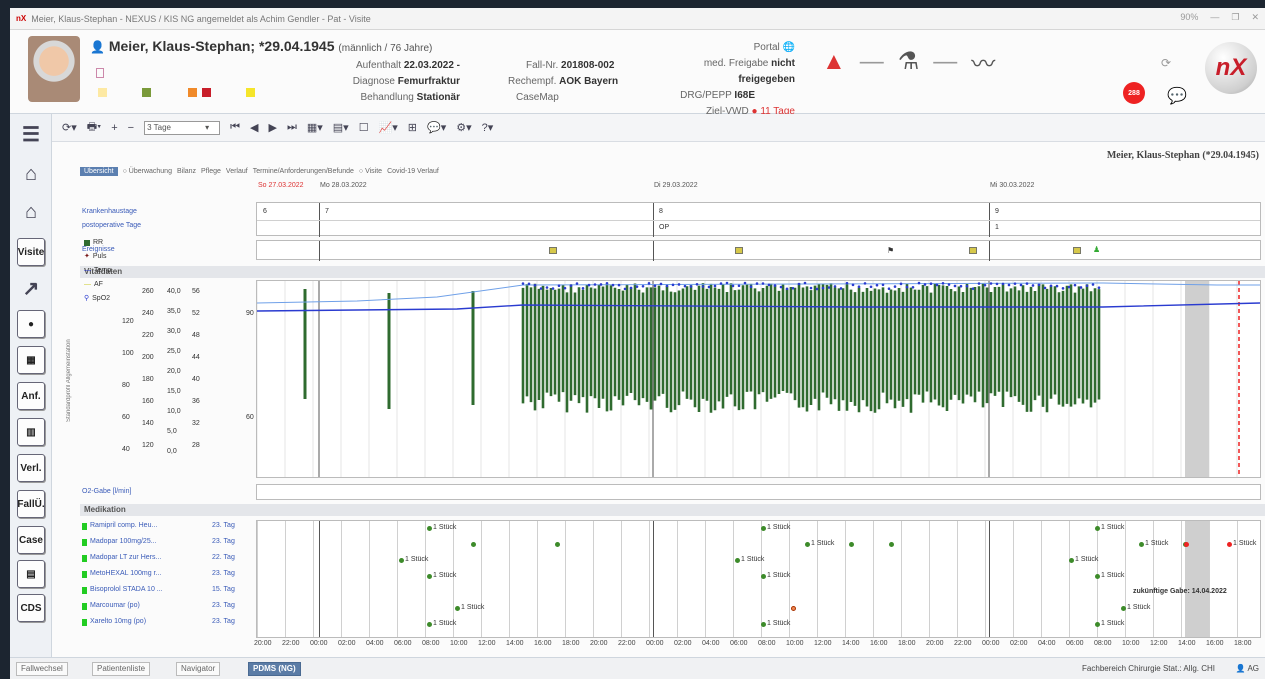 The width and height of the screenshot is (1265, 679). What do you see at coordinates (672, 272) in the screenshot?
I see `vitaldaten-header: Vitaldaten` at bounding box center [672, 272].